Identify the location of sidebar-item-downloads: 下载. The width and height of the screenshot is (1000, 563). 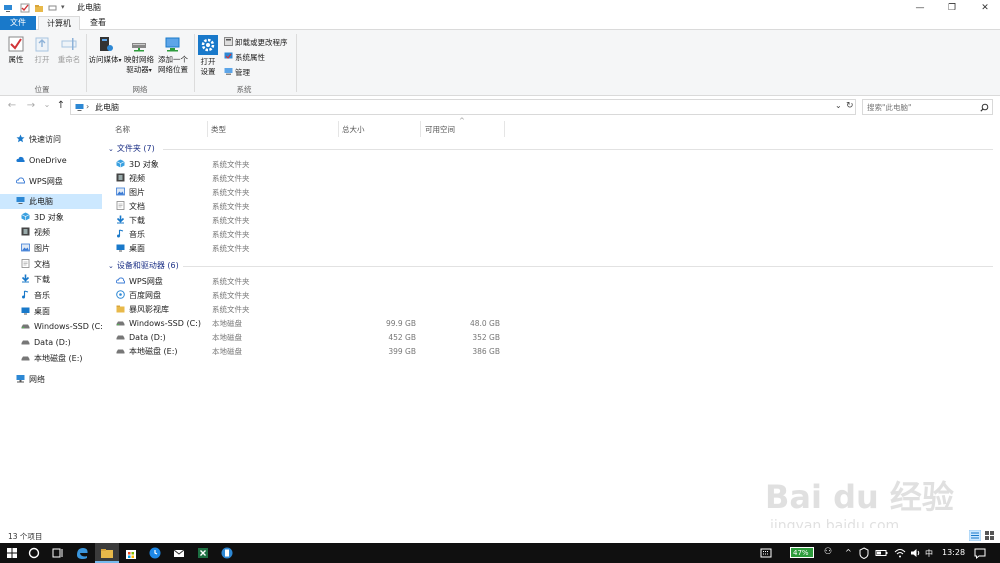
(51, 279).